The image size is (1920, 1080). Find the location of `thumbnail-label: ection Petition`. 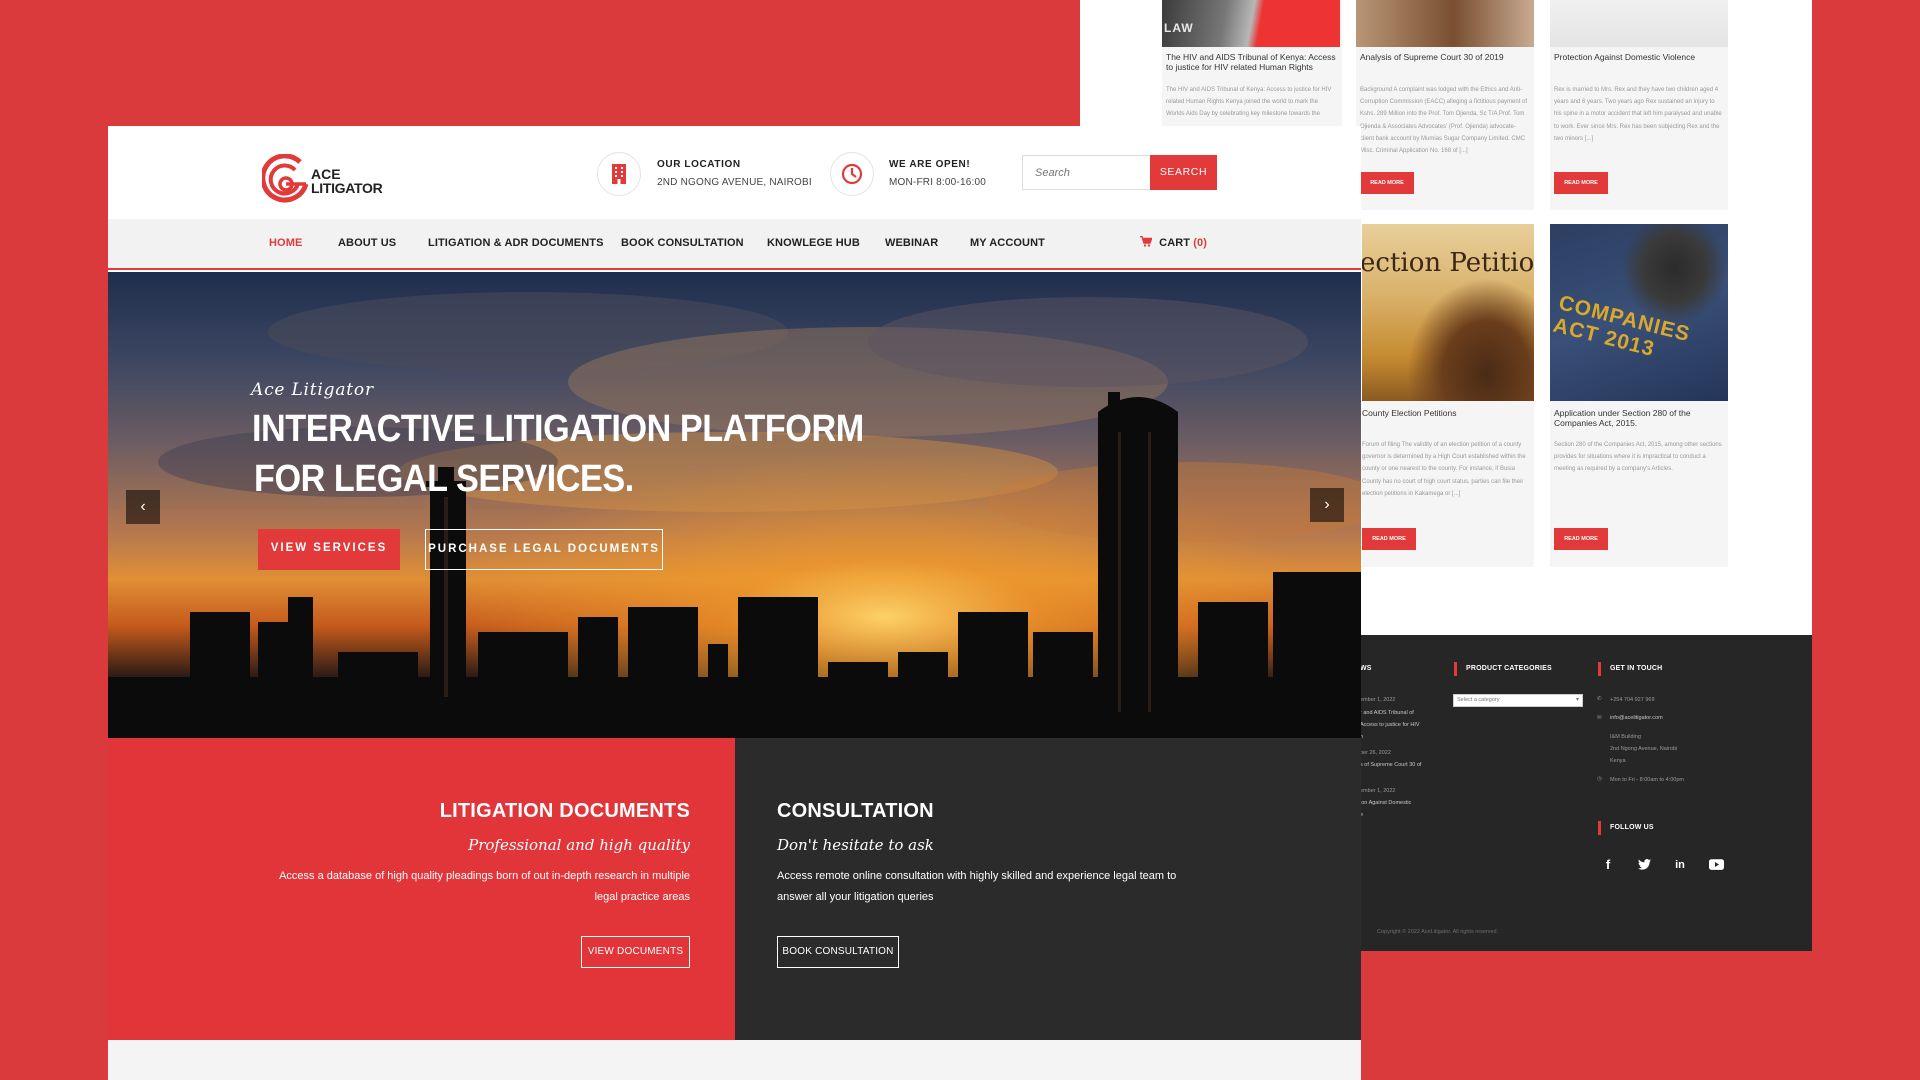

thumbnail-label: ection Petition is located at coordinates (1448, 263).